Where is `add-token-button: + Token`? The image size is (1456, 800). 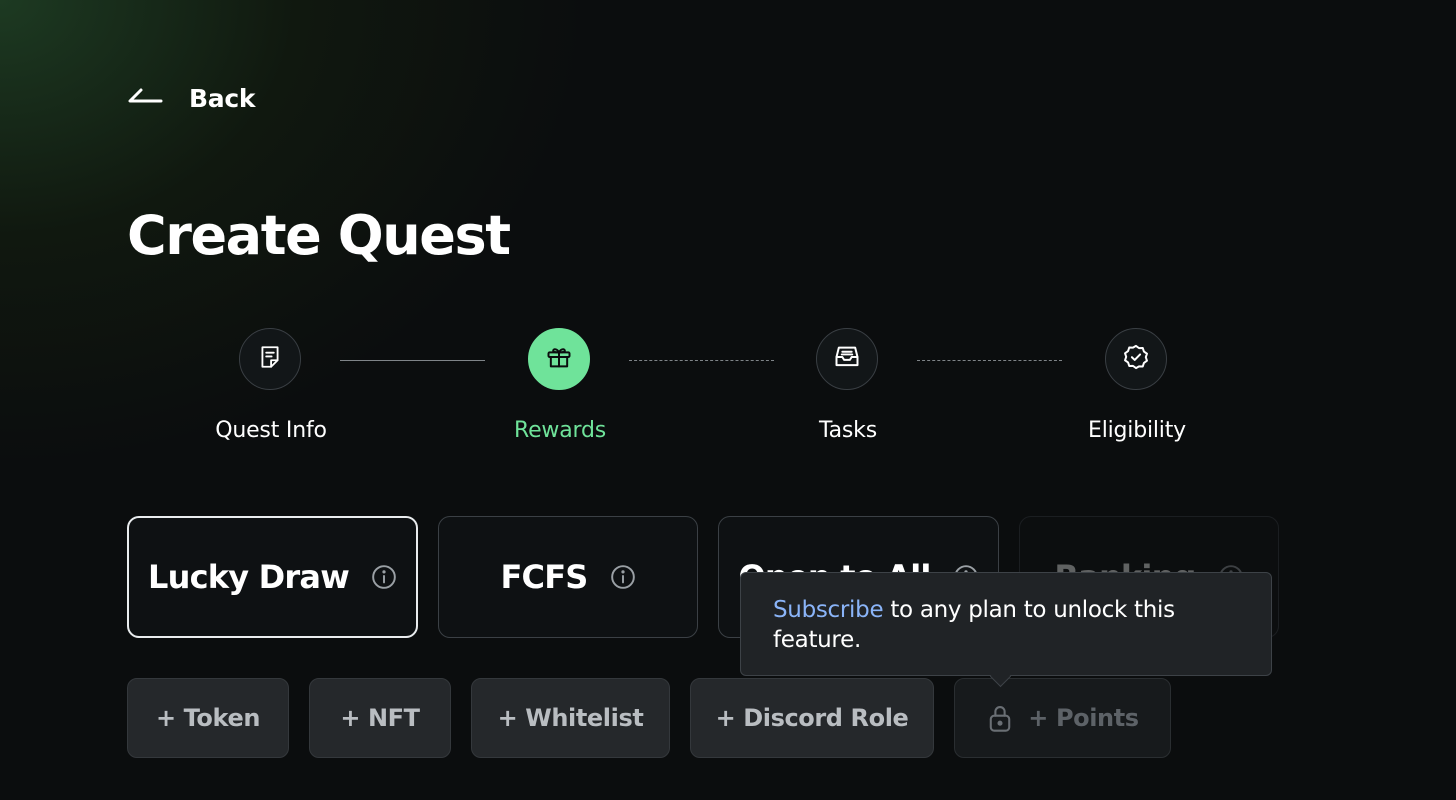
add-token-button: + Token is located at coordinates (208, 718).